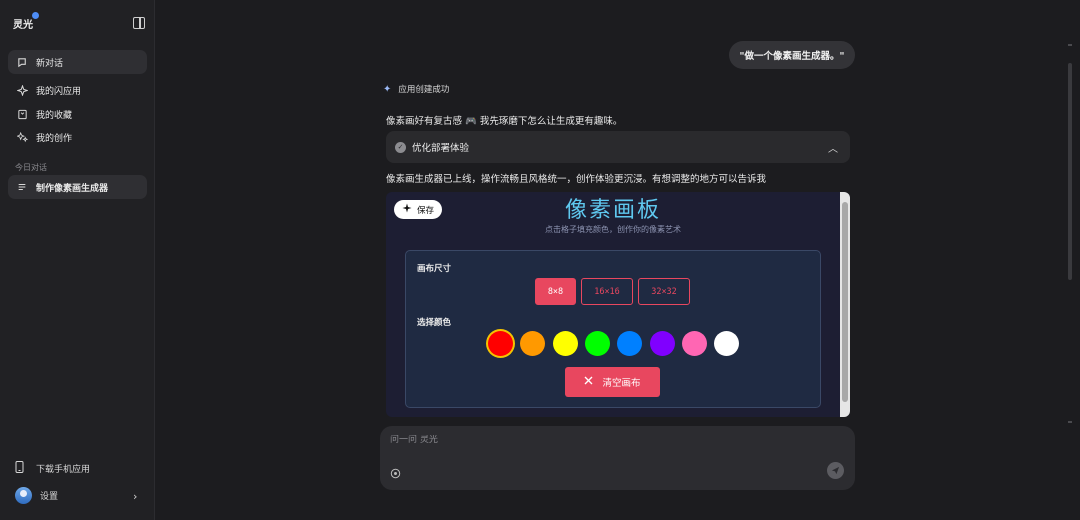 This screenshot has height=520, width=1080. I want to click on color-label: 选择颜色, so click(434, 323).